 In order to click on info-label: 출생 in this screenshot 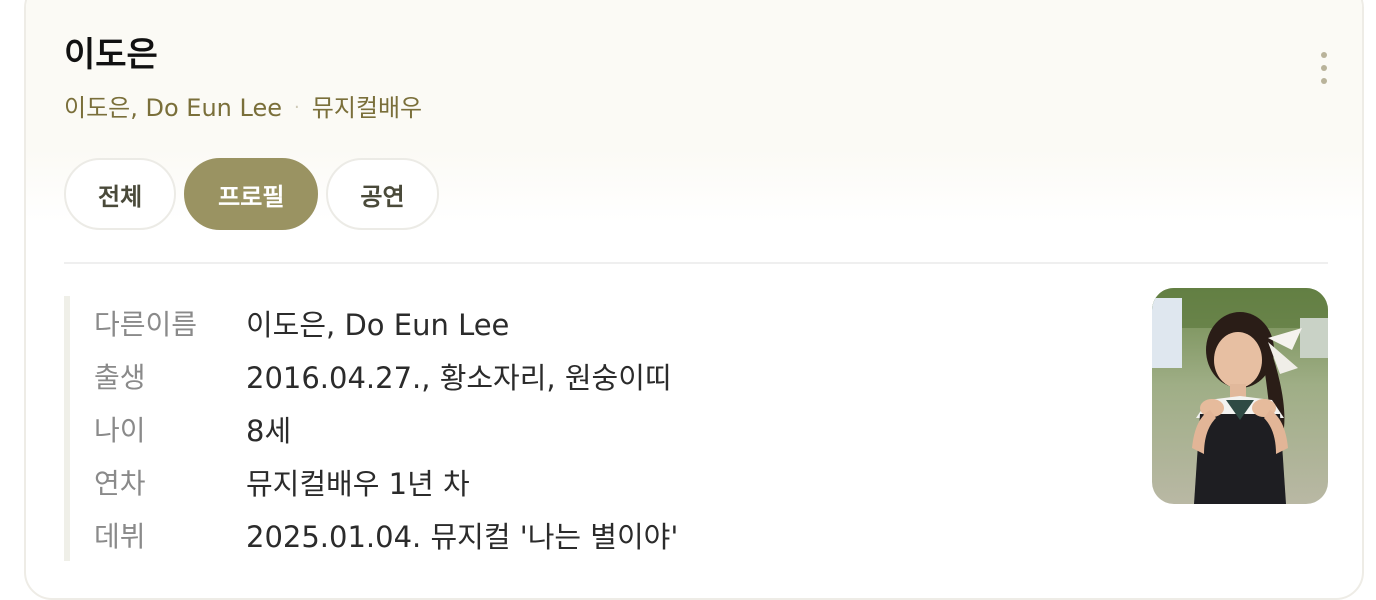, I will do `click(120, 377)`.